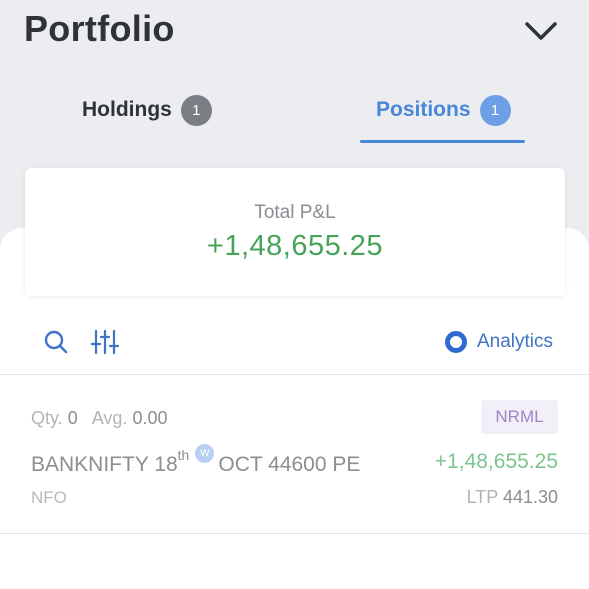 The image size is (589, 589). What do you see at coordinates (150, 418) in the screenshot?
I see `avg-value: 0.00` at bounding box center [150, 418].